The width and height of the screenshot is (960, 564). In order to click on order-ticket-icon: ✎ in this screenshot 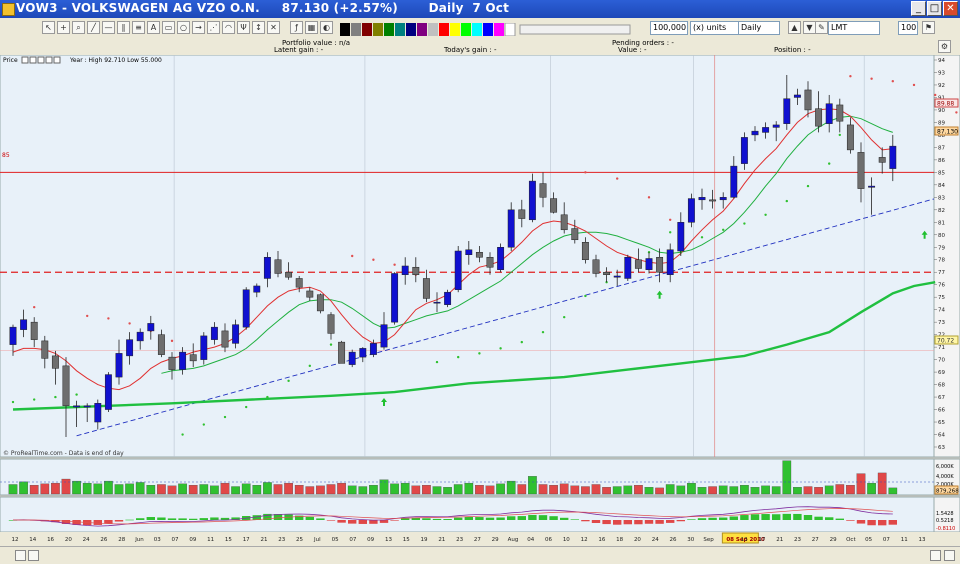, I will do `click(821, 27)`.